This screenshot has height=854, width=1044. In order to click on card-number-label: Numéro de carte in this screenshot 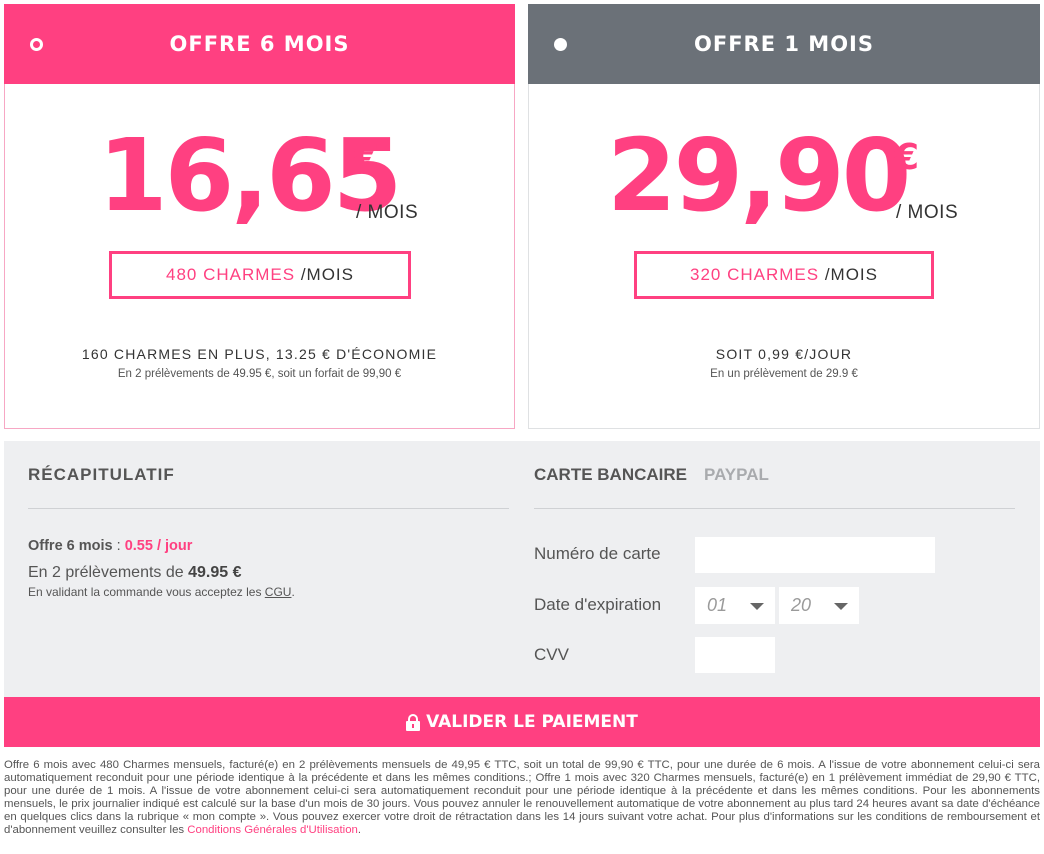, I will do `click(597, 553)`.